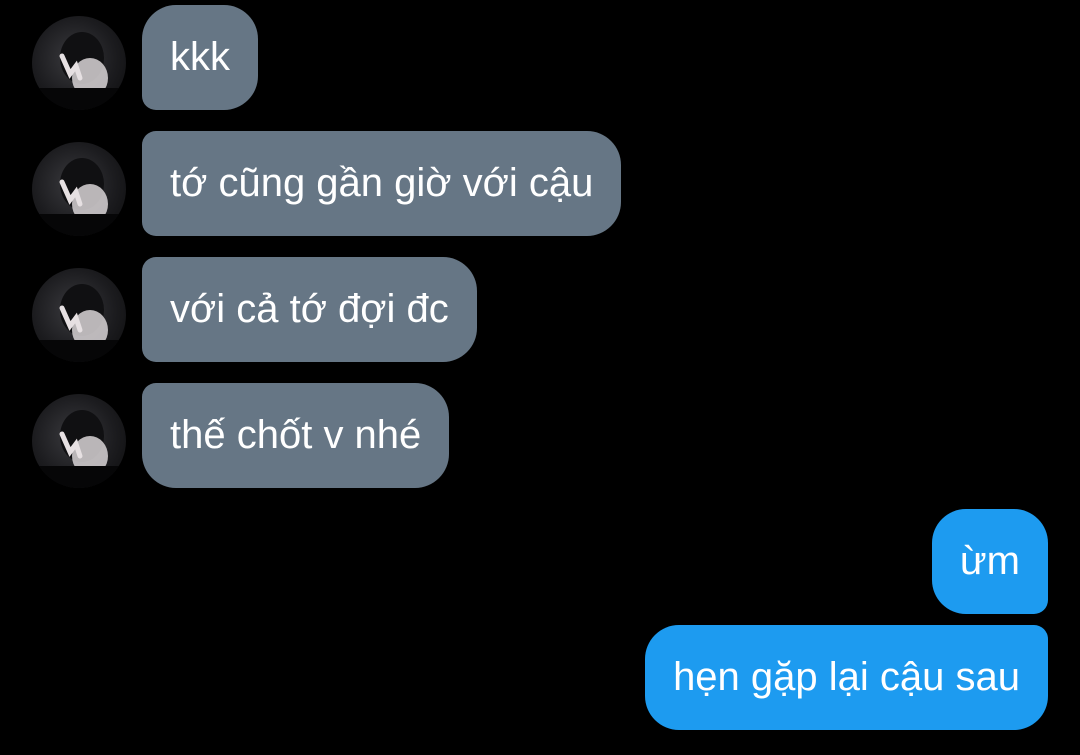 Image resolution: width=1080 pixels, height=755 pixels. I want to click on incoming-message: kkk, so click(200, 57).